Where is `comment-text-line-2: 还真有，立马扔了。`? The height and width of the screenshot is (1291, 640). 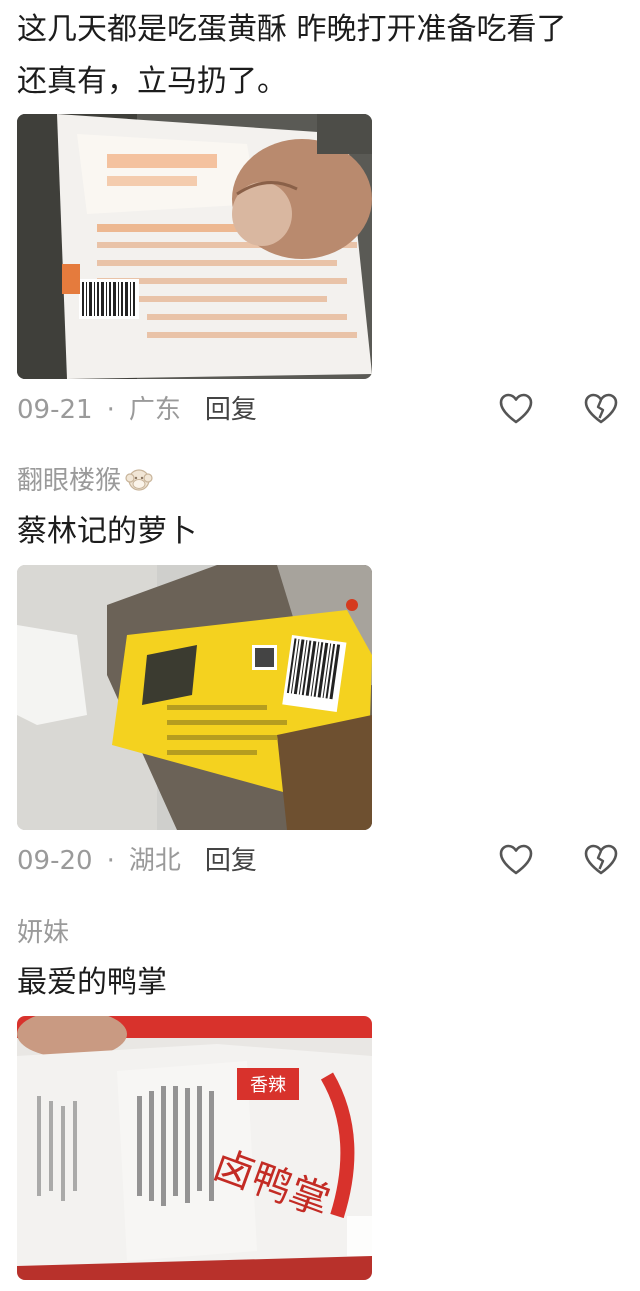
comment-text-line-2: 还真有，立马扔了。 is located at coordinates (152, 81).